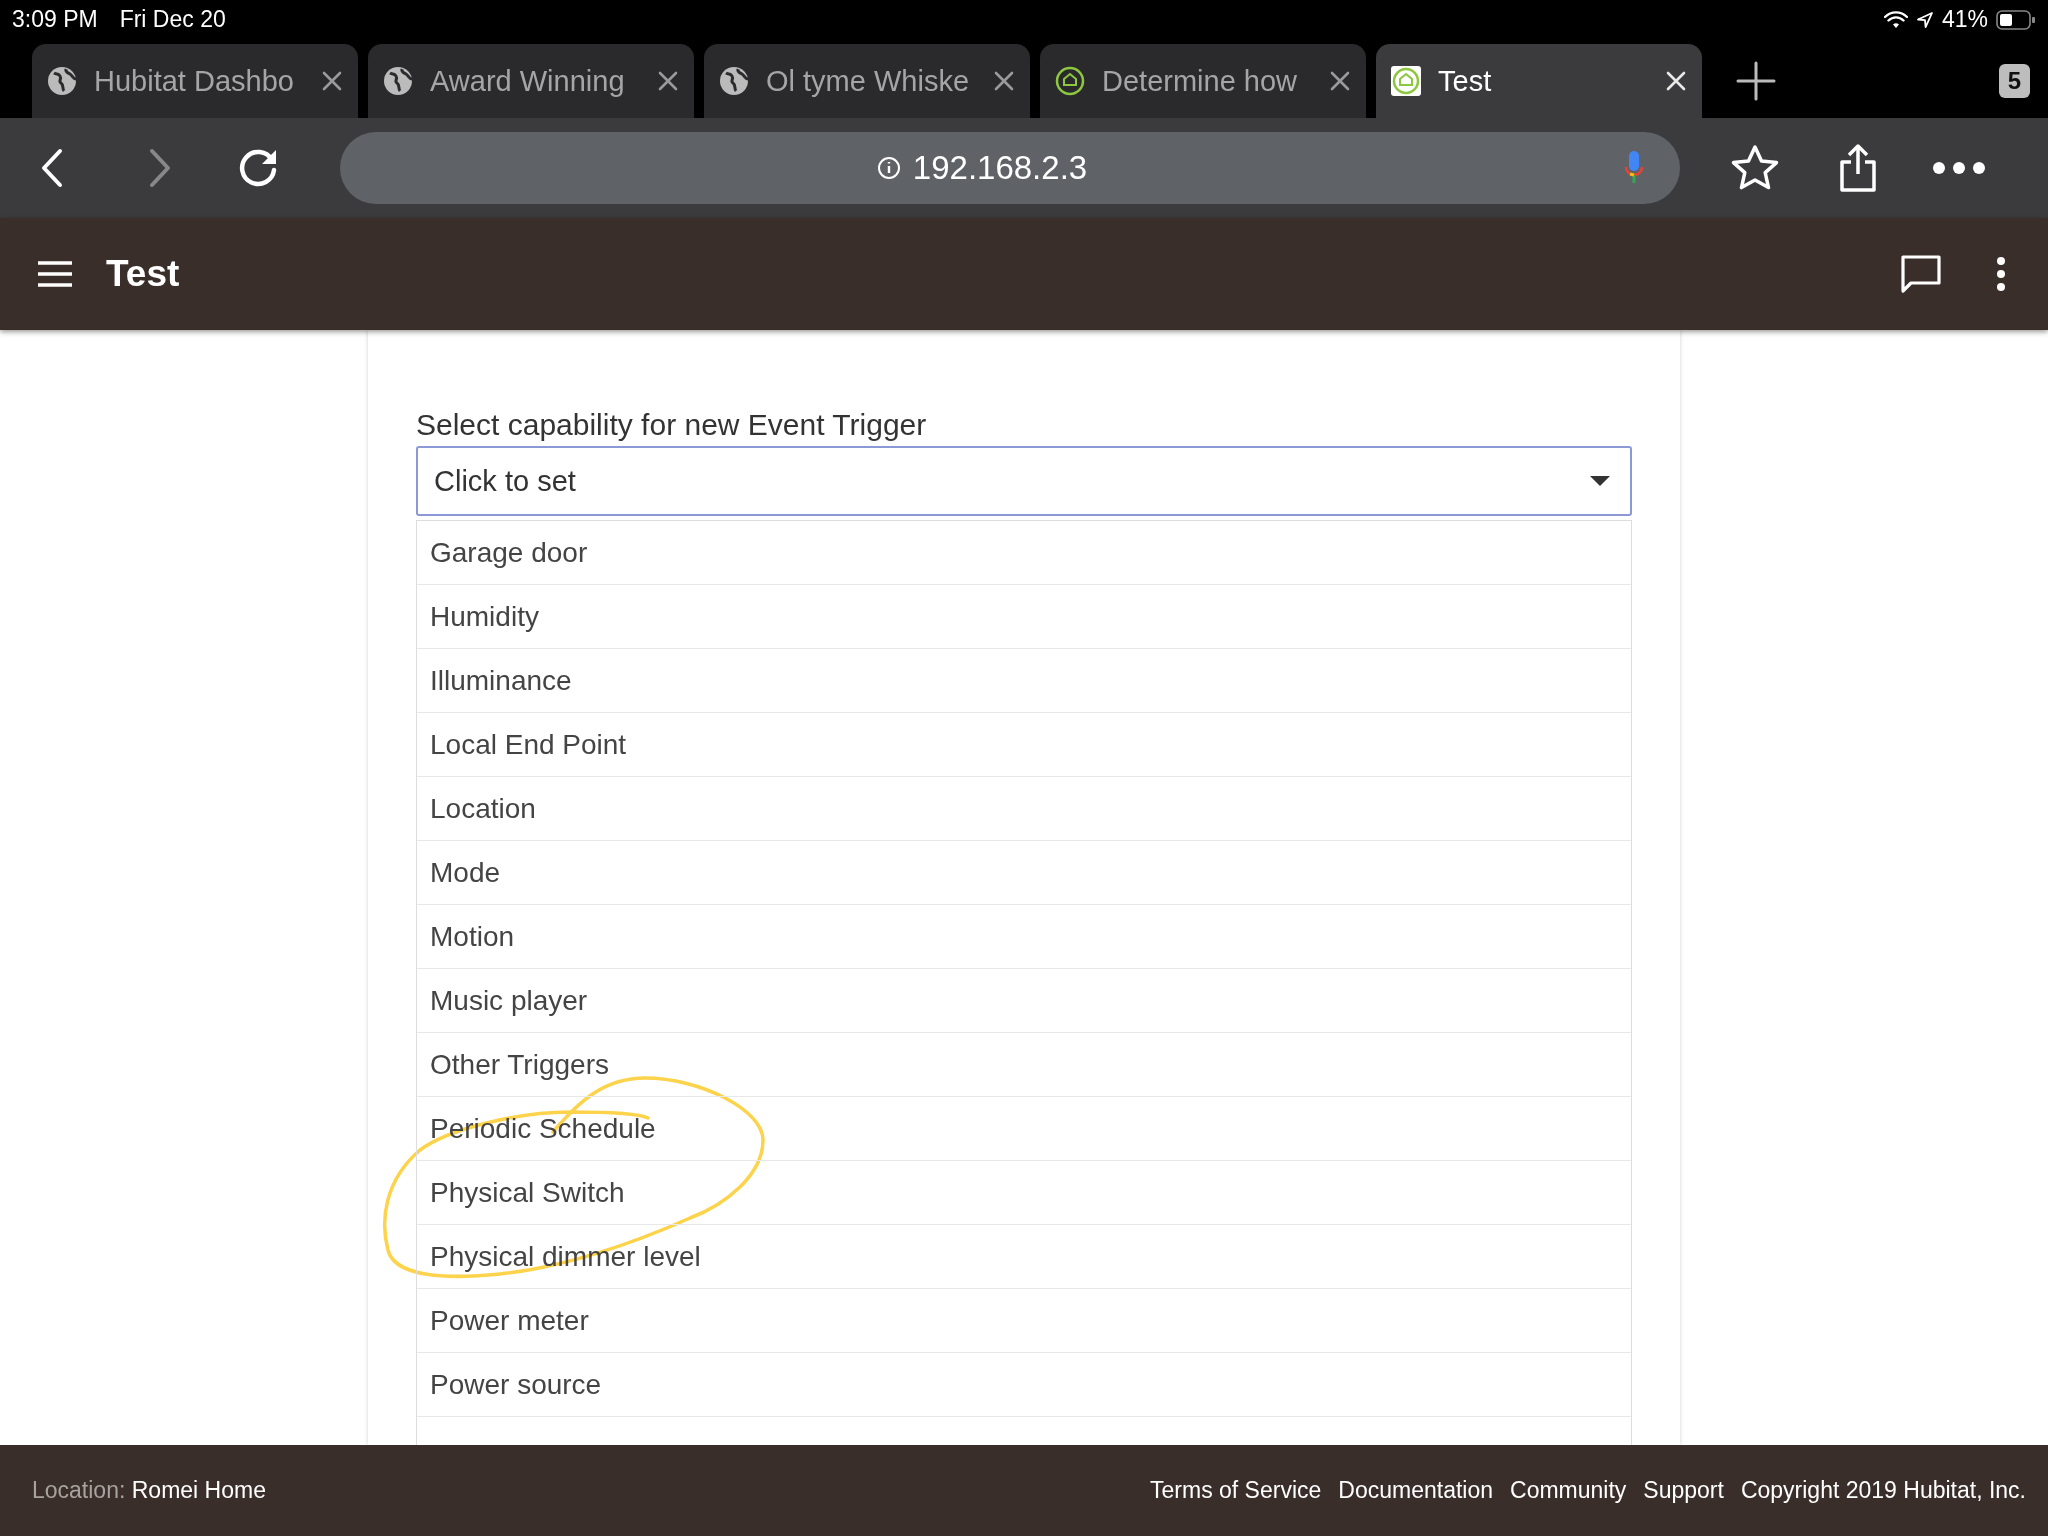 The height and width of the screenshot is (1536, 2048). I want to click on dropdown-option: Music player, so click(1024, 1001).